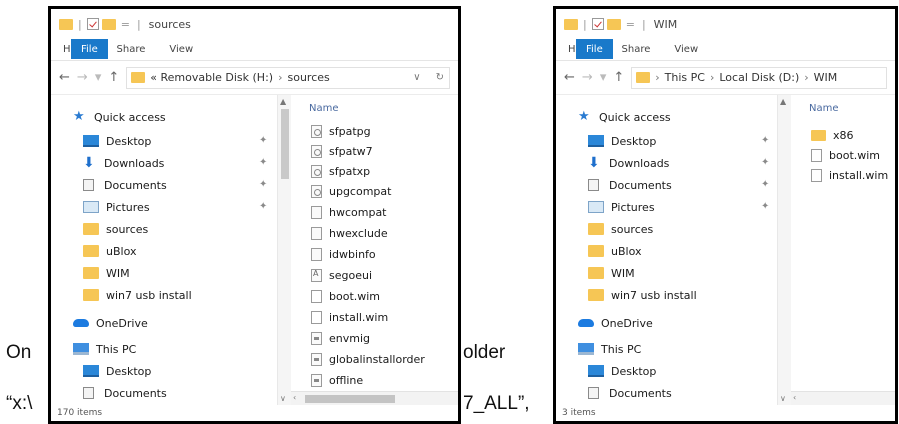 The width and height of the screenshot is (899, 424). What do you see at coordinates (340, 338) in the screenshot?
I see `list-item: envmig` at bounding box center [340, 338].